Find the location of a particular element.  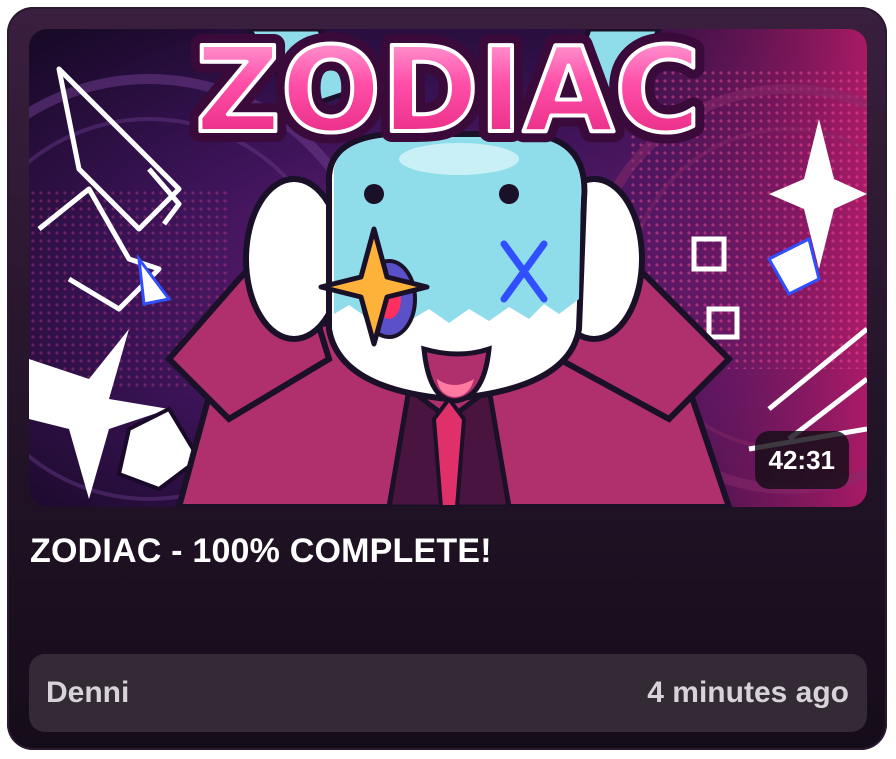

video-meta-bar: Denni 4 minutes ago is located at coordinates (448, 693).